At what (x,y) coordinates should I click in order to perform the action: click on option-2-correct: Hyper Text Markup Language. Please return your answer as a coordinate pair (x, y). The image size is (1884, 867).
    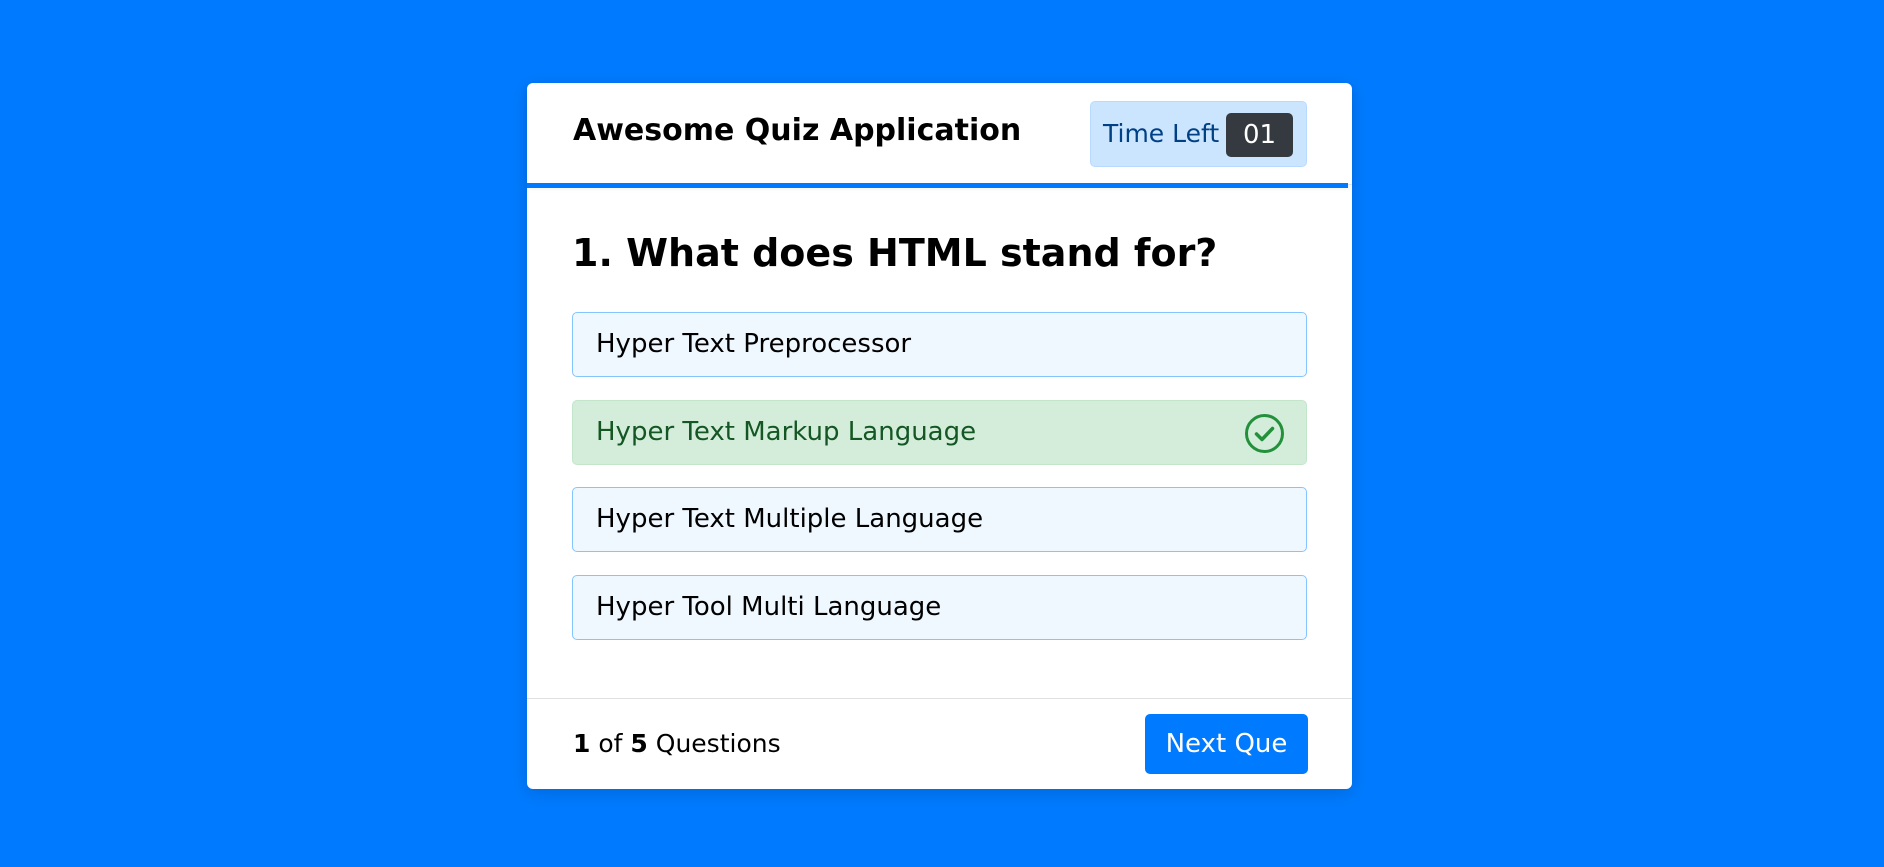
    Looking at the image, I should click on (939, 432).